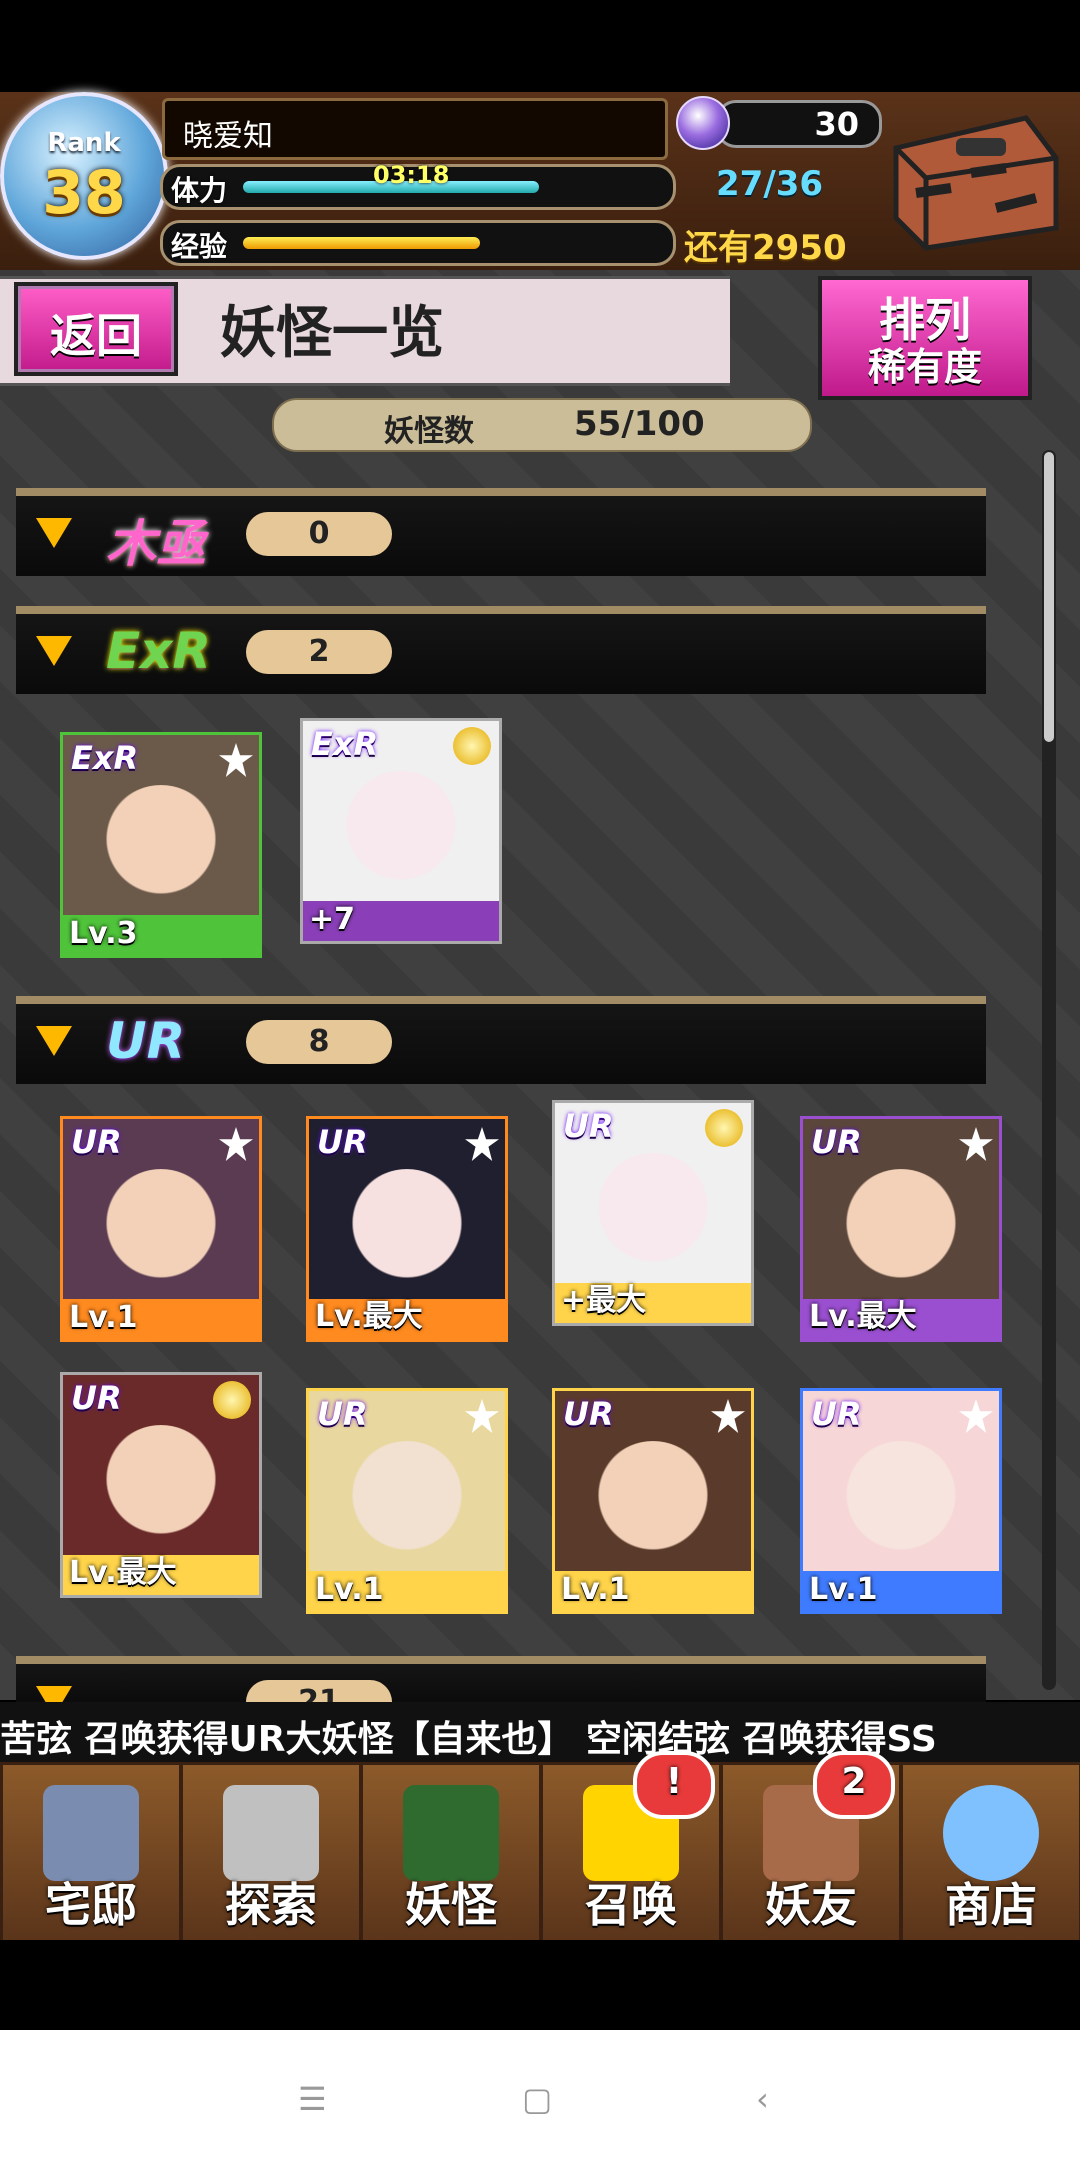 This screenshot has width=1080, height=2160. What do you see at coordinates (501, 650) in the screenshot?
I see `category-header-exr: ExR 2` at bounding box center [501, 650].